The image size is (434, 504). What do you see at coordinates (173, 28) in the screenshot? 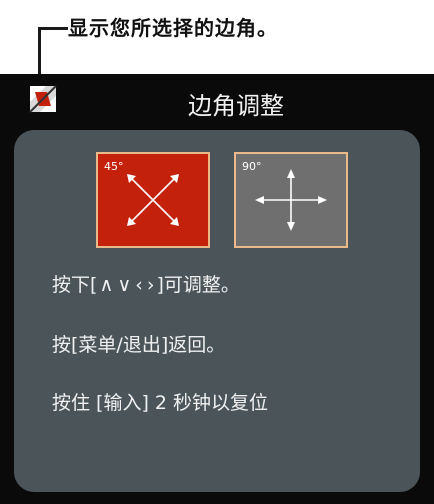
I see `callout-text: 显示您所选择的边角。` at bounding box center [173, 28].